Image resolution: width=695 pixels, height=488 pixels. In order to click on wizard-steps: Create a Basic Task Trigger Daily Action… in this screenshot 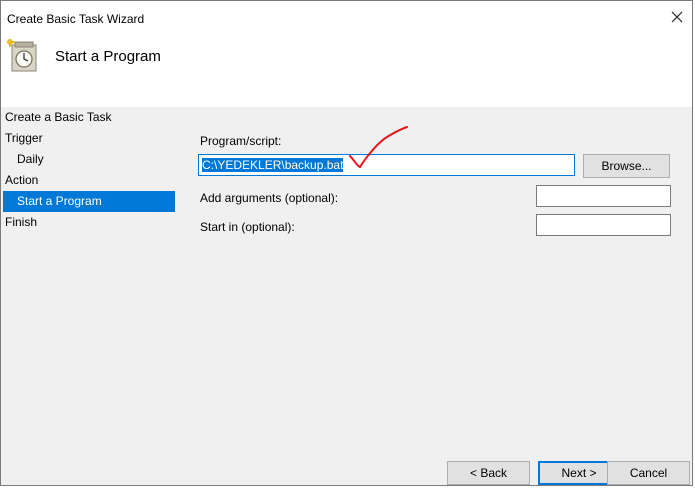, I will do `click(91, 170)`.